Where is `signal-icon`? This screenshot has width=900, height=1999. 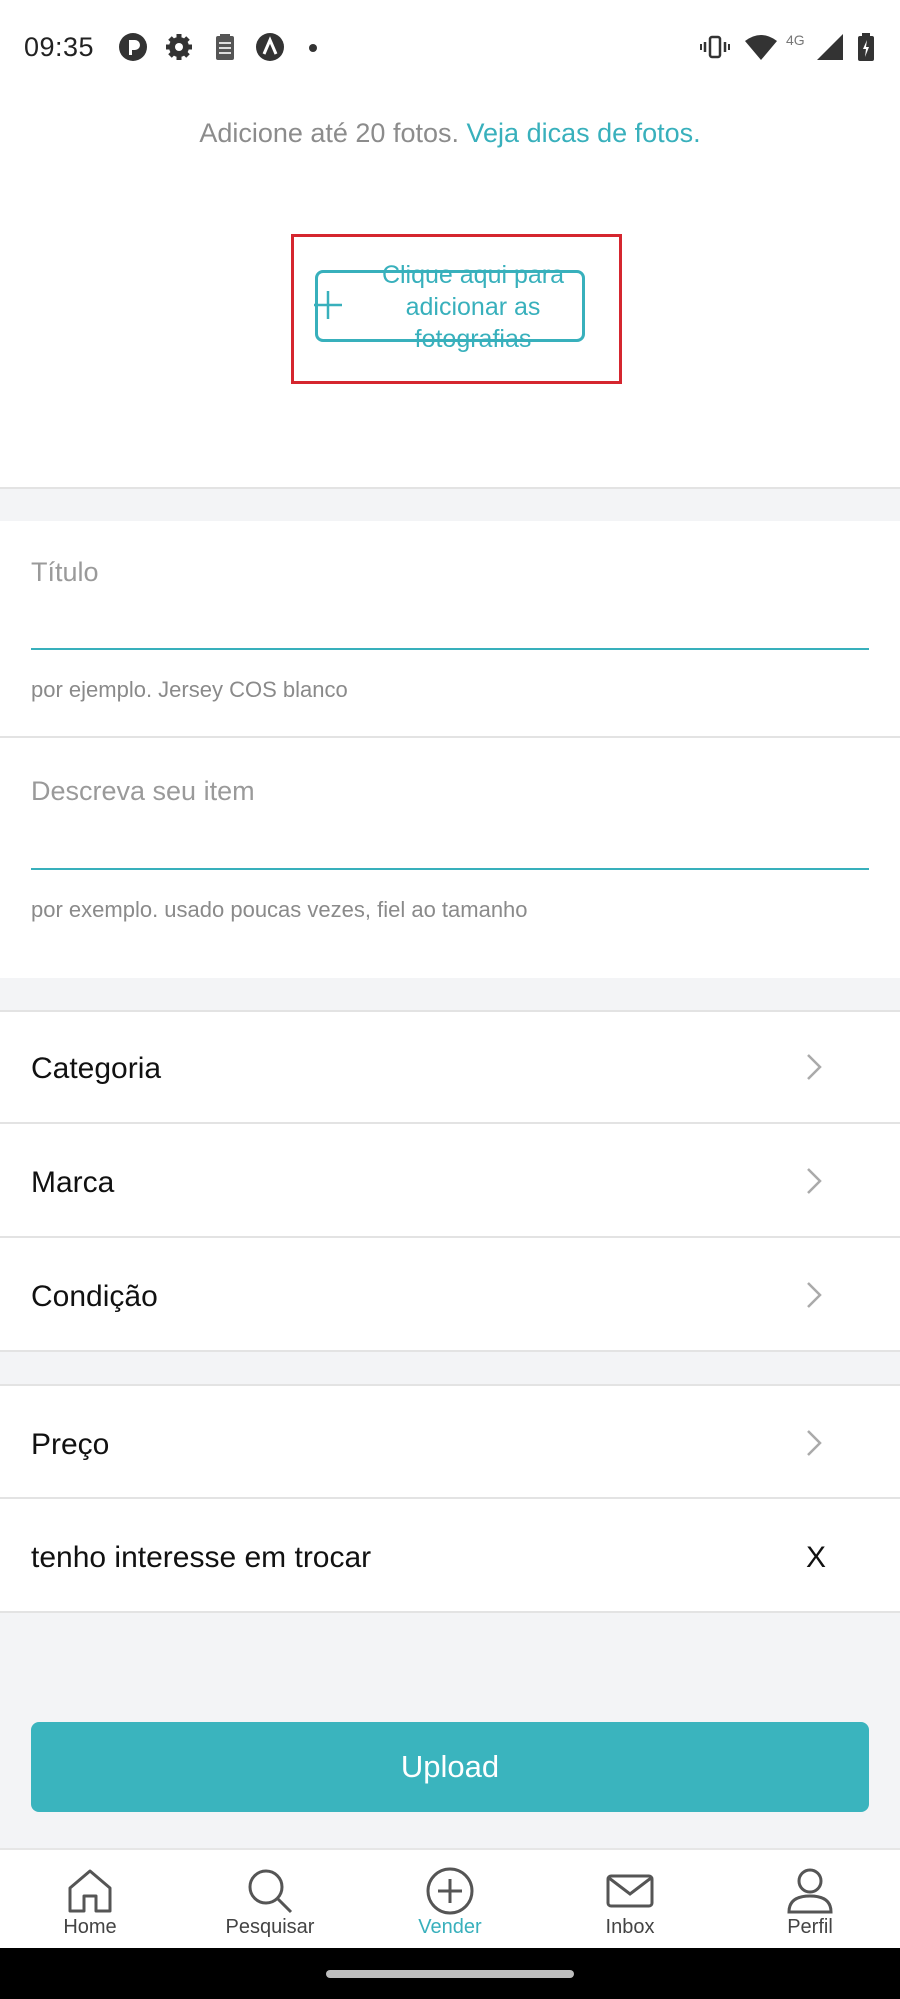
signal-icon is located at coordinates (830, 47).